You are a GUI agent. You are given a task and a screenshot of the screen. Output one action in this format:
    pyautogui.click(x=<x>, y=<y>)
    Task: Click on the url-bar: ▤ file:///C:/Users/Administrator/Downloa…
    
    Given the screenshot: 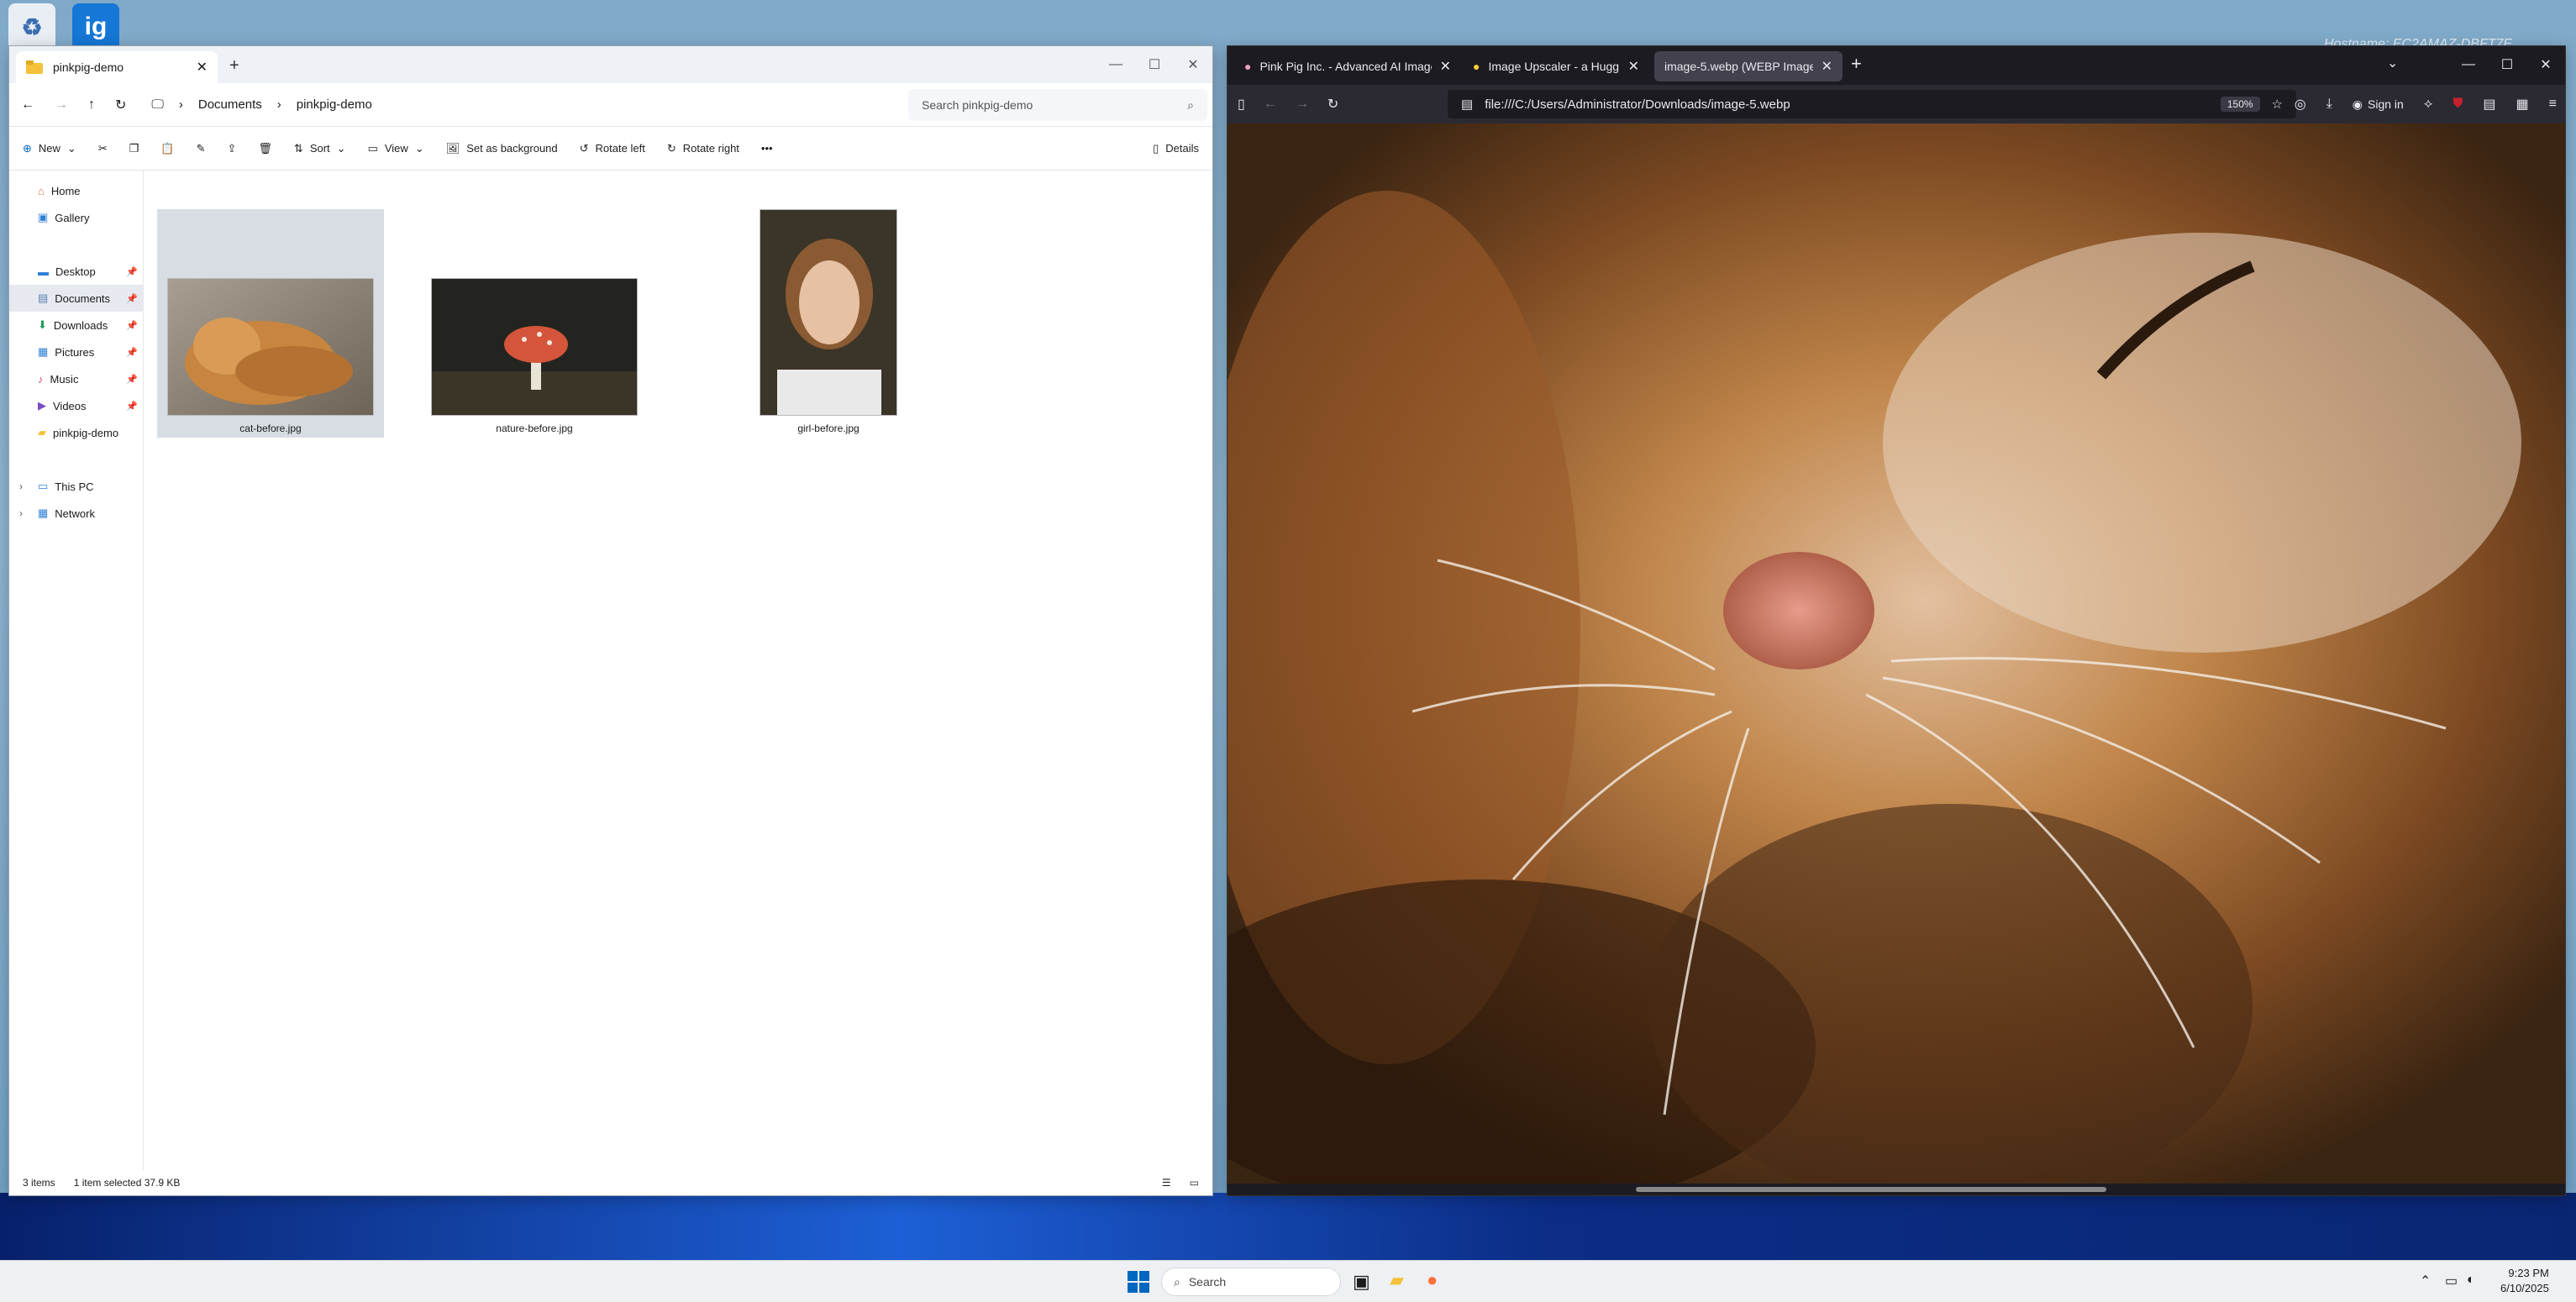 What is the action you would take?
    pyautogui.click(x=1872, y=104)
    